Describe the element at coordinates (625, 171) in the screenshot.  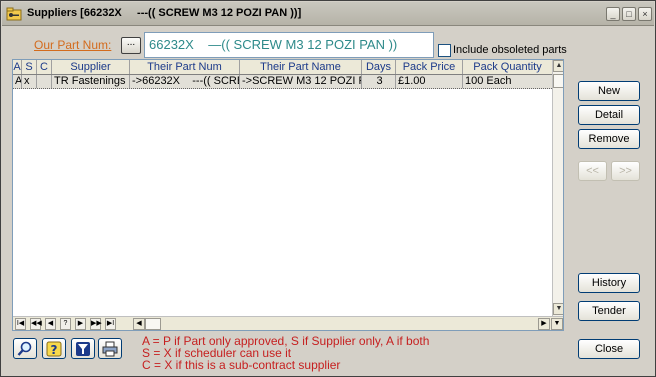
I see `next-button: >>` at that location.